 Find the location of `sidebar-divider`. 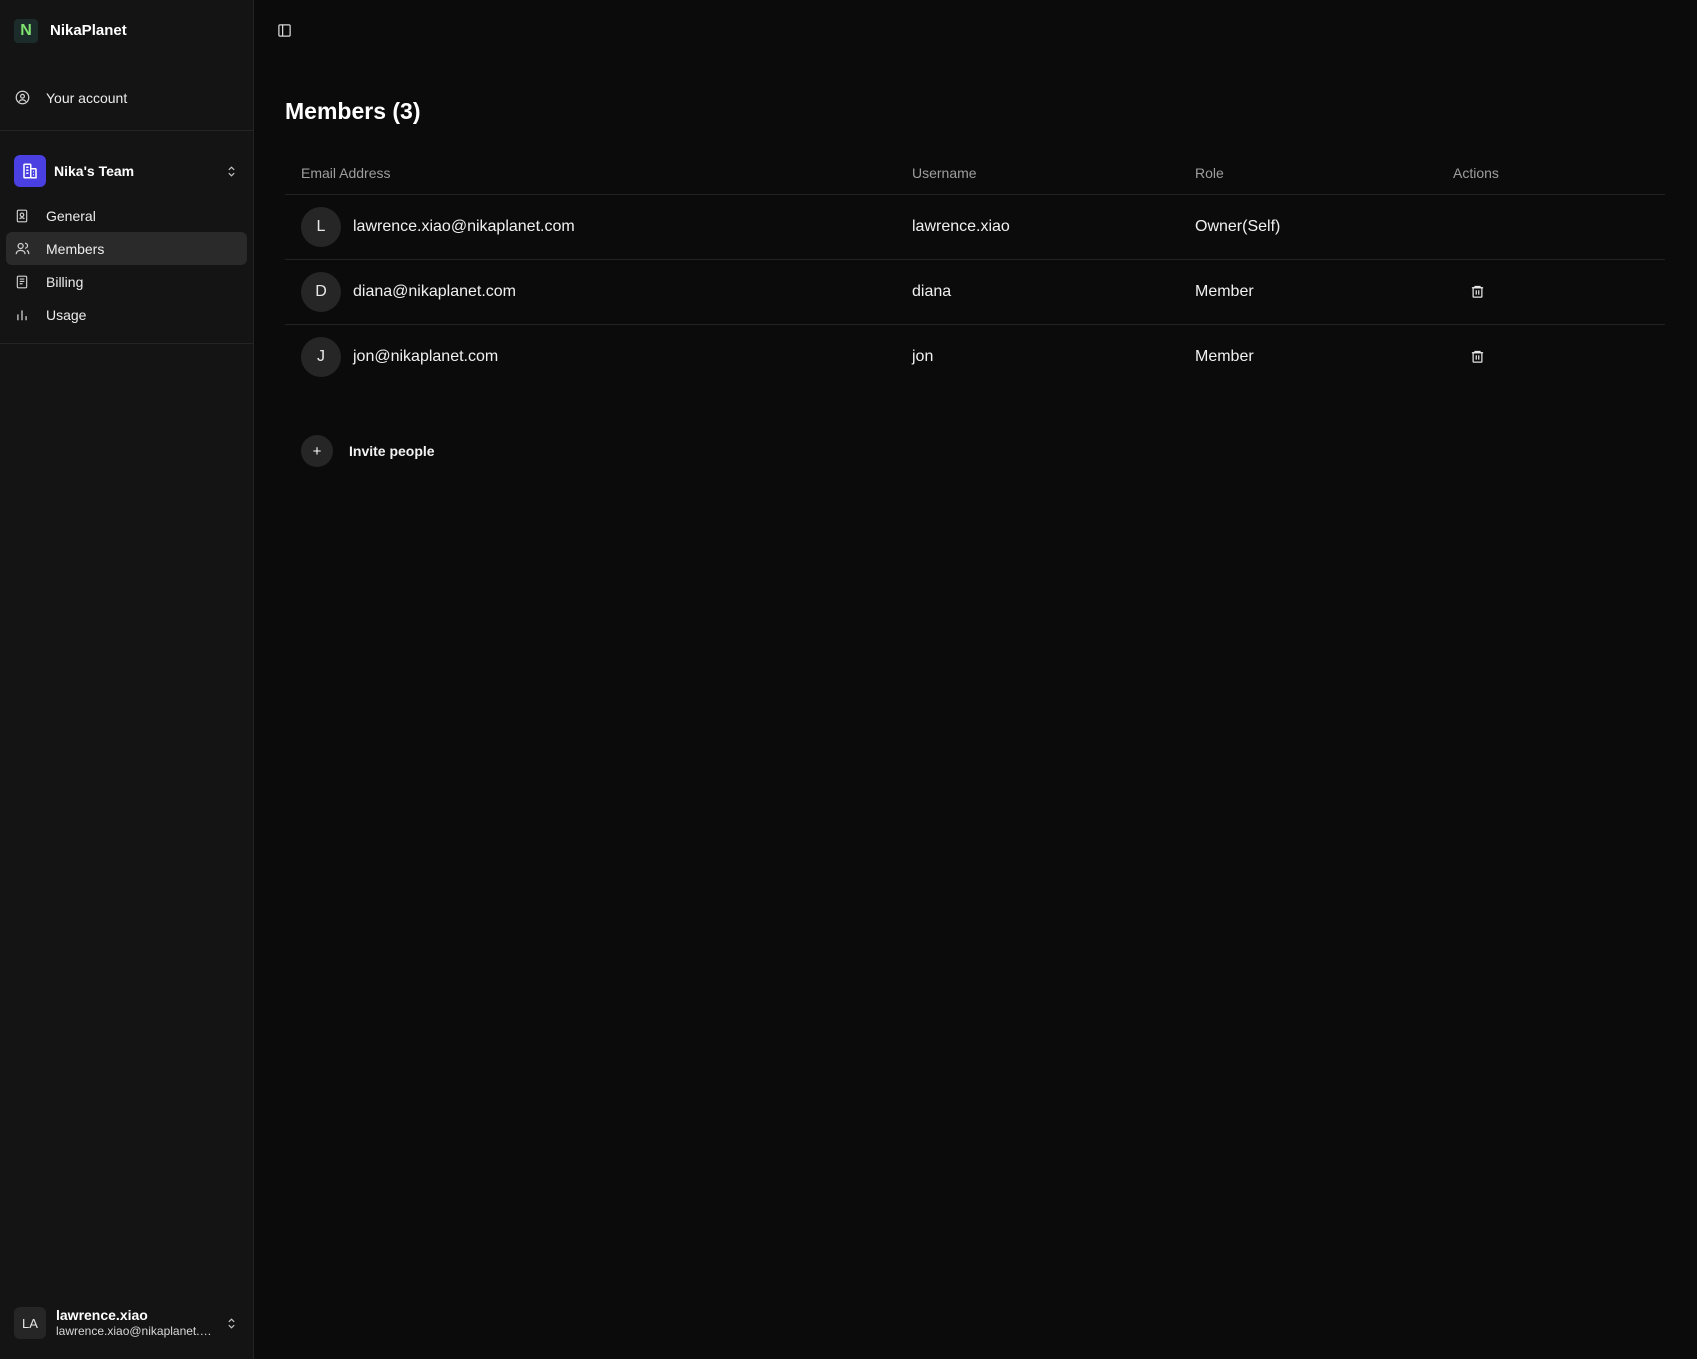

sidebar-divider is located at coordinates (126, 343).